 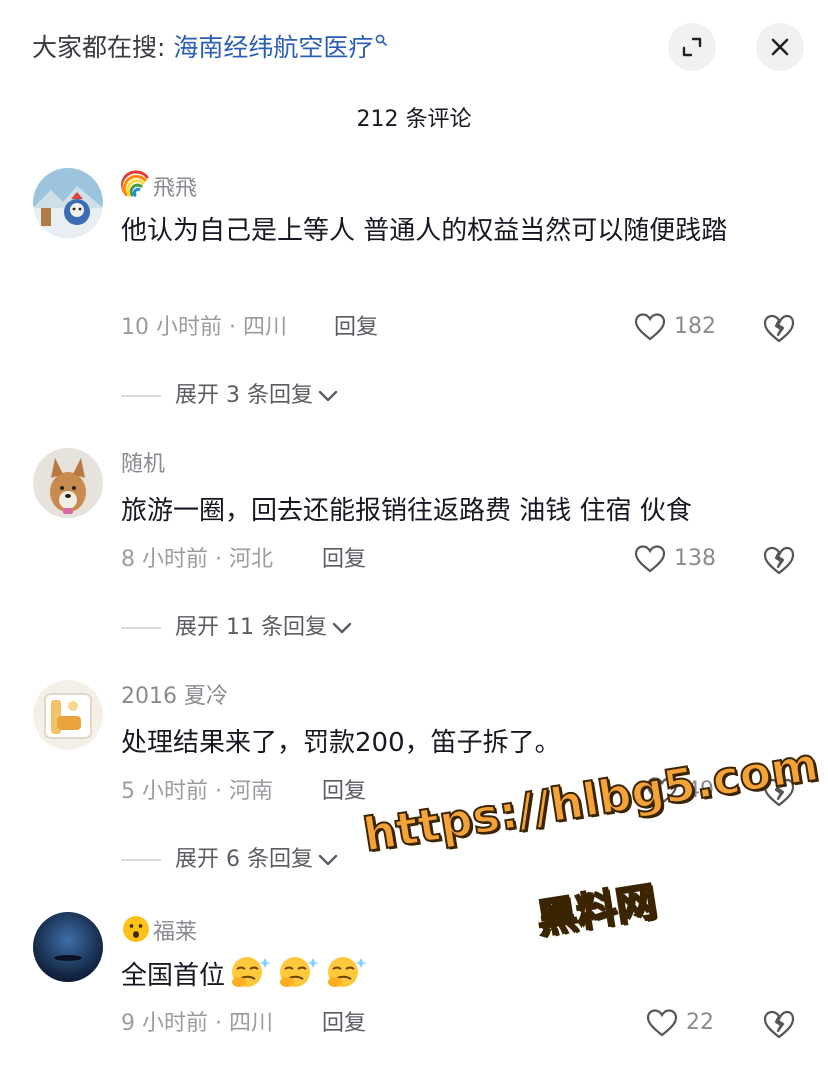 I want to click on like-button: 182, so click(x=675, y=327).